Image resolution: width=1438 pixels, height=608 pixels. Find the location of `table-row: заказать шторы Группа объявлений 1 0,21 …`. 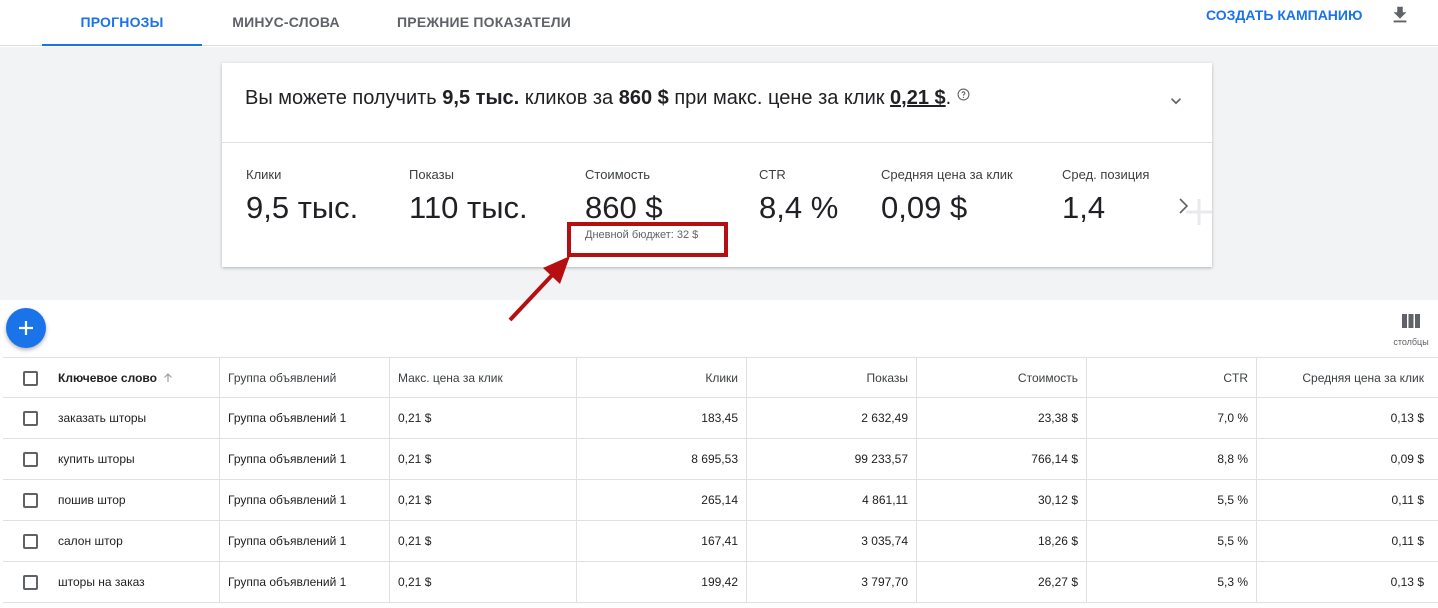

table-row: заказать шторы Группа объявлений 1 0,21 … is located at coordinates (720, 418).